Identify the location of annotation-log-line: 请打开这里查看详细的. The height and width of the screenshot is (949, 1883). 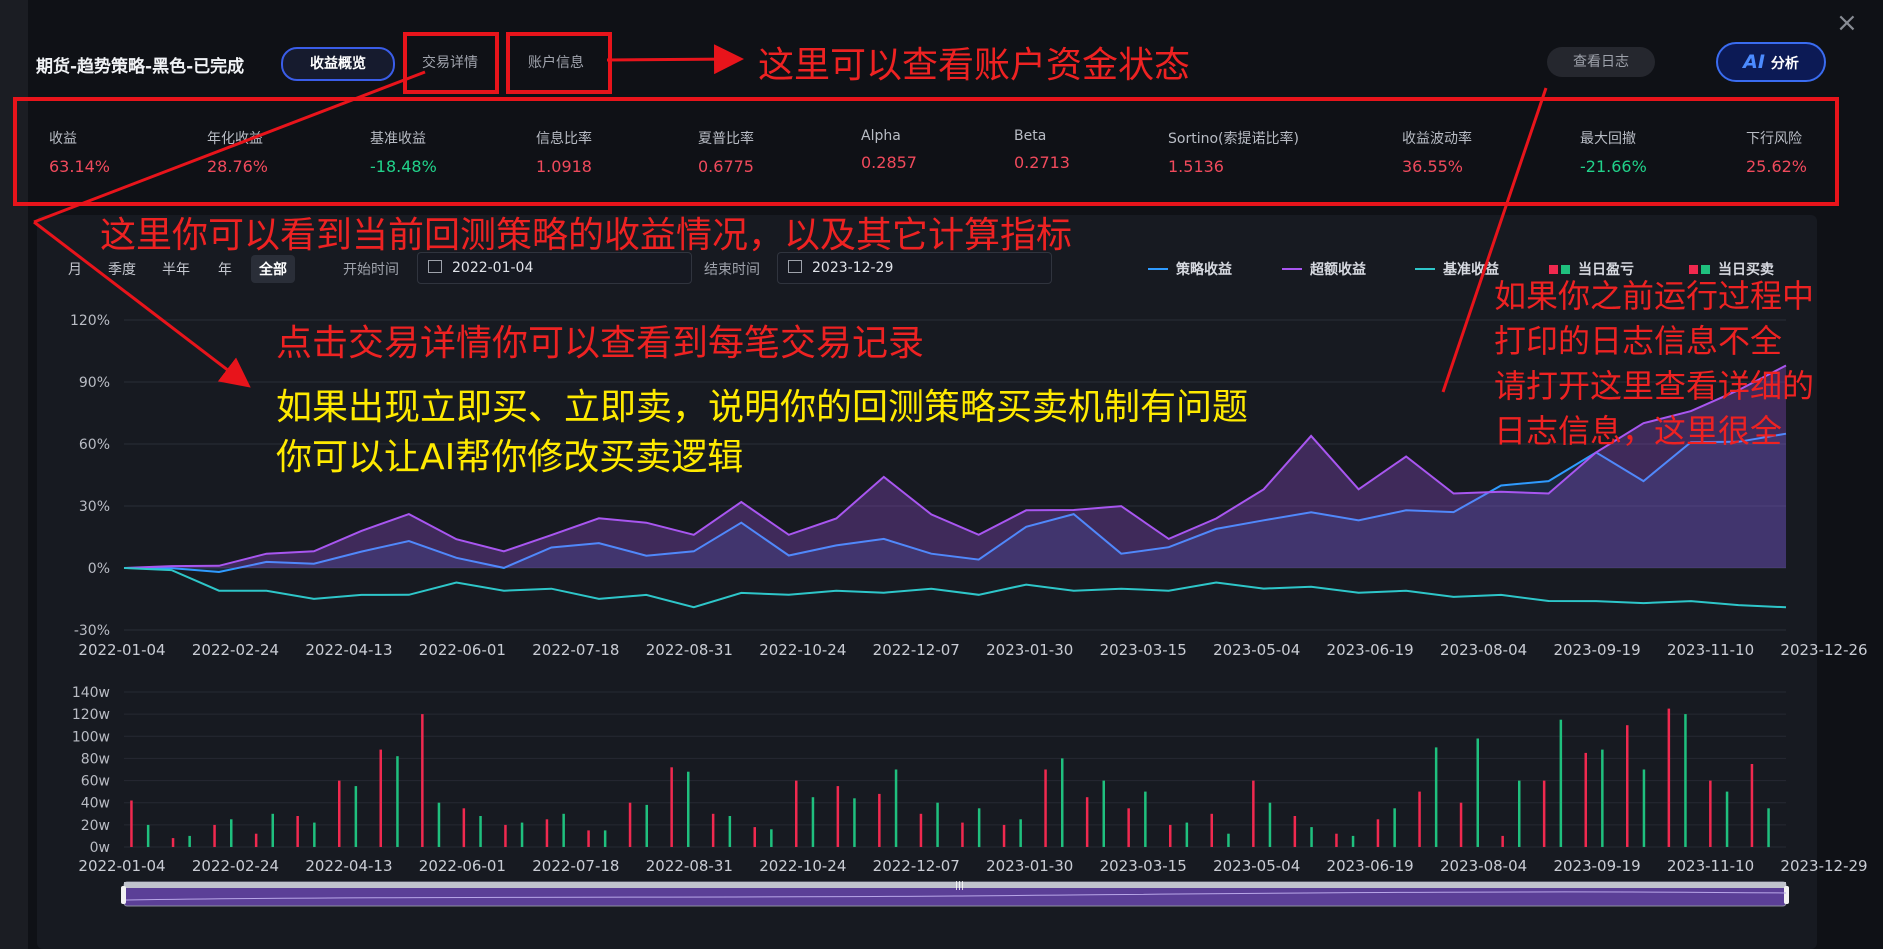
(1654, 386).